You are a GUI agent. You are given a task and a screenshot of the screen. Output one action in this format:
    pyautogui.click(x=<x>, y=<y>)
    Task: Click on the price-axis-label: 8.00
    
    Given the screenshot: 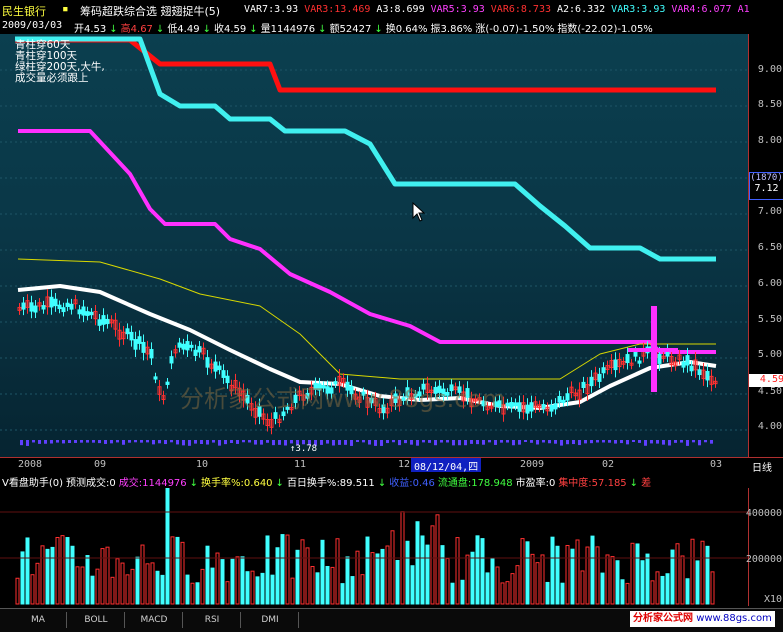 What is the action you would take?
    pyautogui.click(x=769, y=140)
    